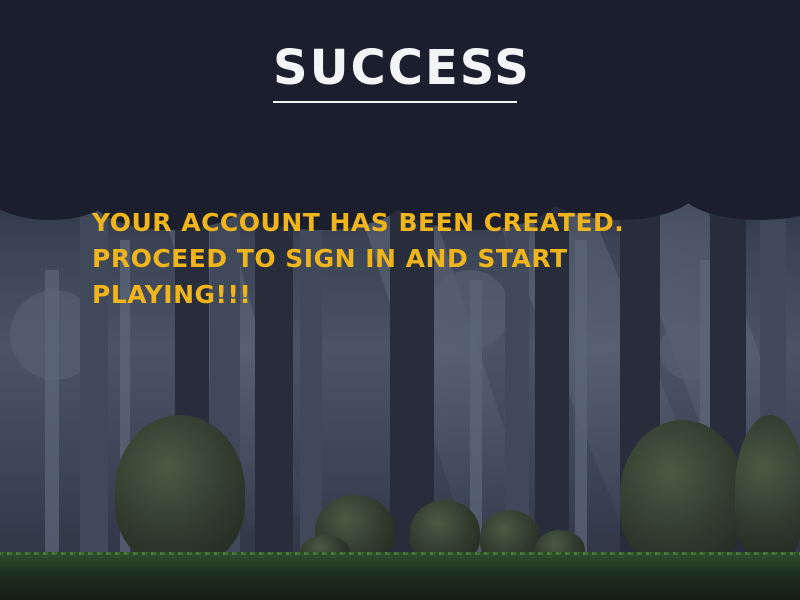 The height and width of the screenshot is (600, 800). What do you see at coordinates (395, 102) in the screenshot?
I see `title-underline` at bounding box center [395, 102].